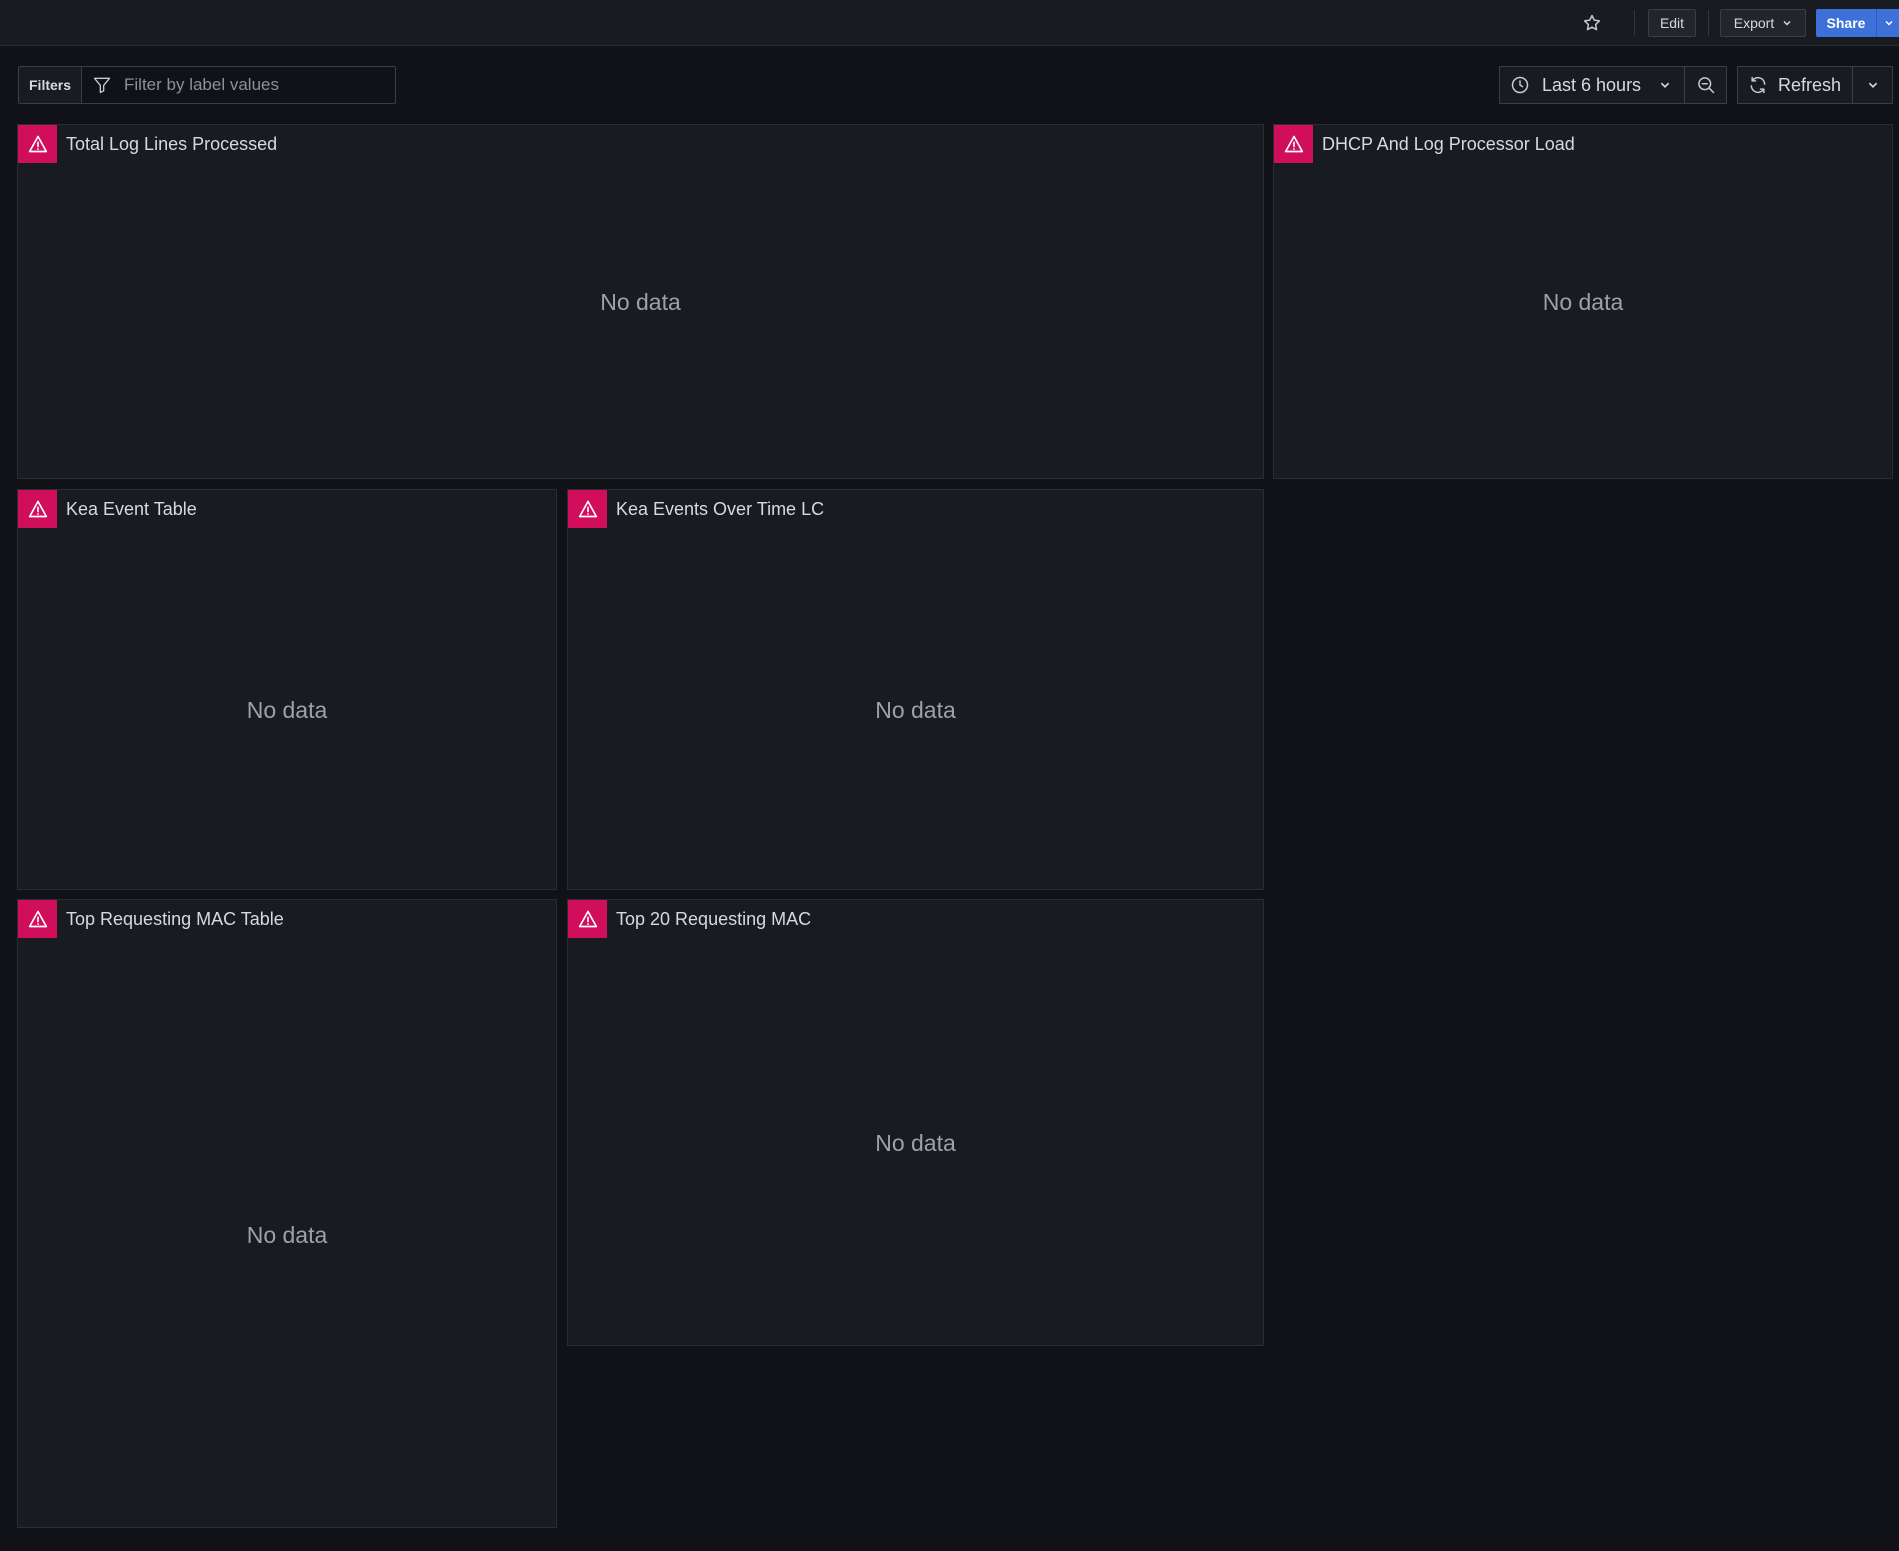 This screenshot has height=1551, width=1899. What do you see at coordinates (287, 689) in the screenshot?
I see `panel-kea-event-table: Kea Event Table No data` at bounding box center [287, 689].